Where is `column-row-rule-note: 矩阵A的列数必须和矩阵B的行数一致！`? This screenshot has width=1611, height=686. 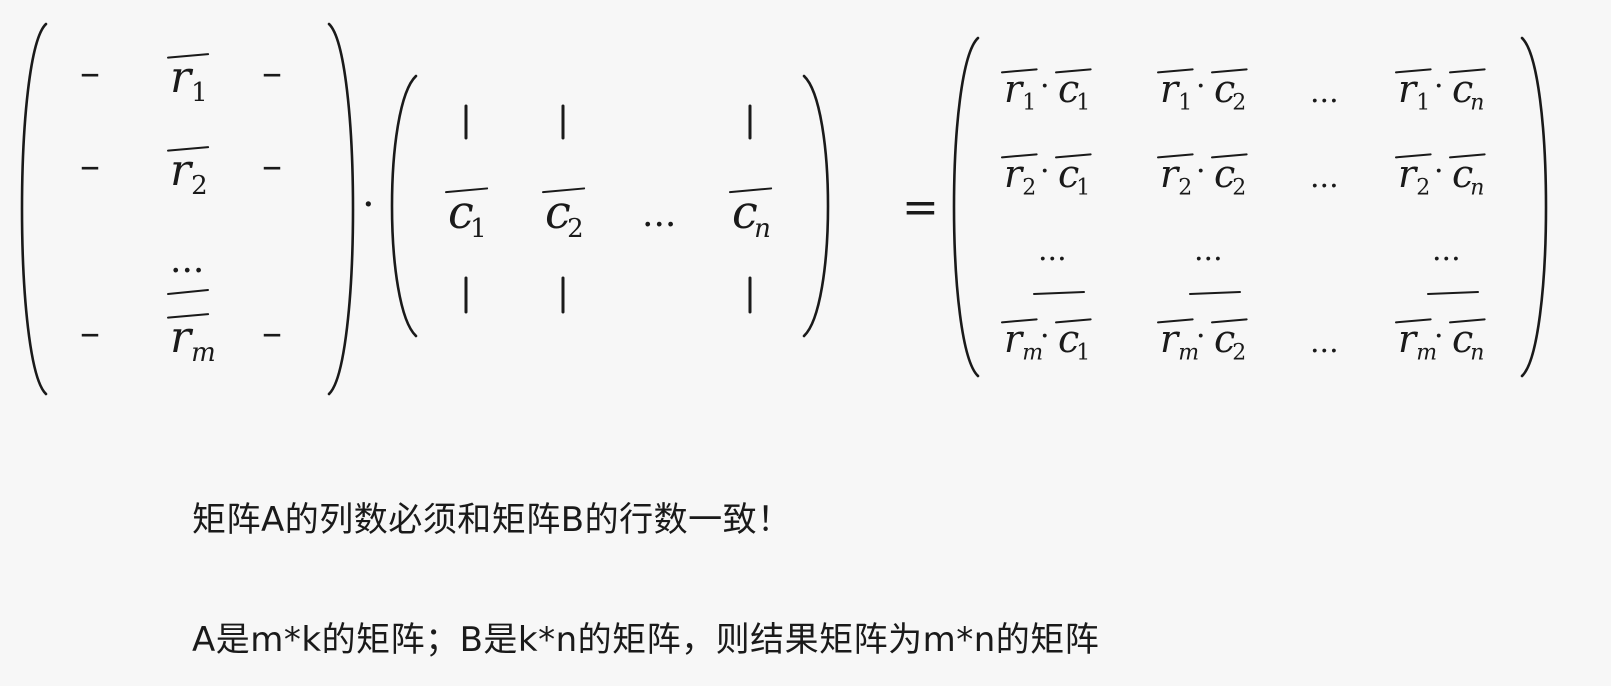
column-row-rule-note: 矩阵A的列数必须和矩阵B的行数一致！ is located at coordinates (492, 520).